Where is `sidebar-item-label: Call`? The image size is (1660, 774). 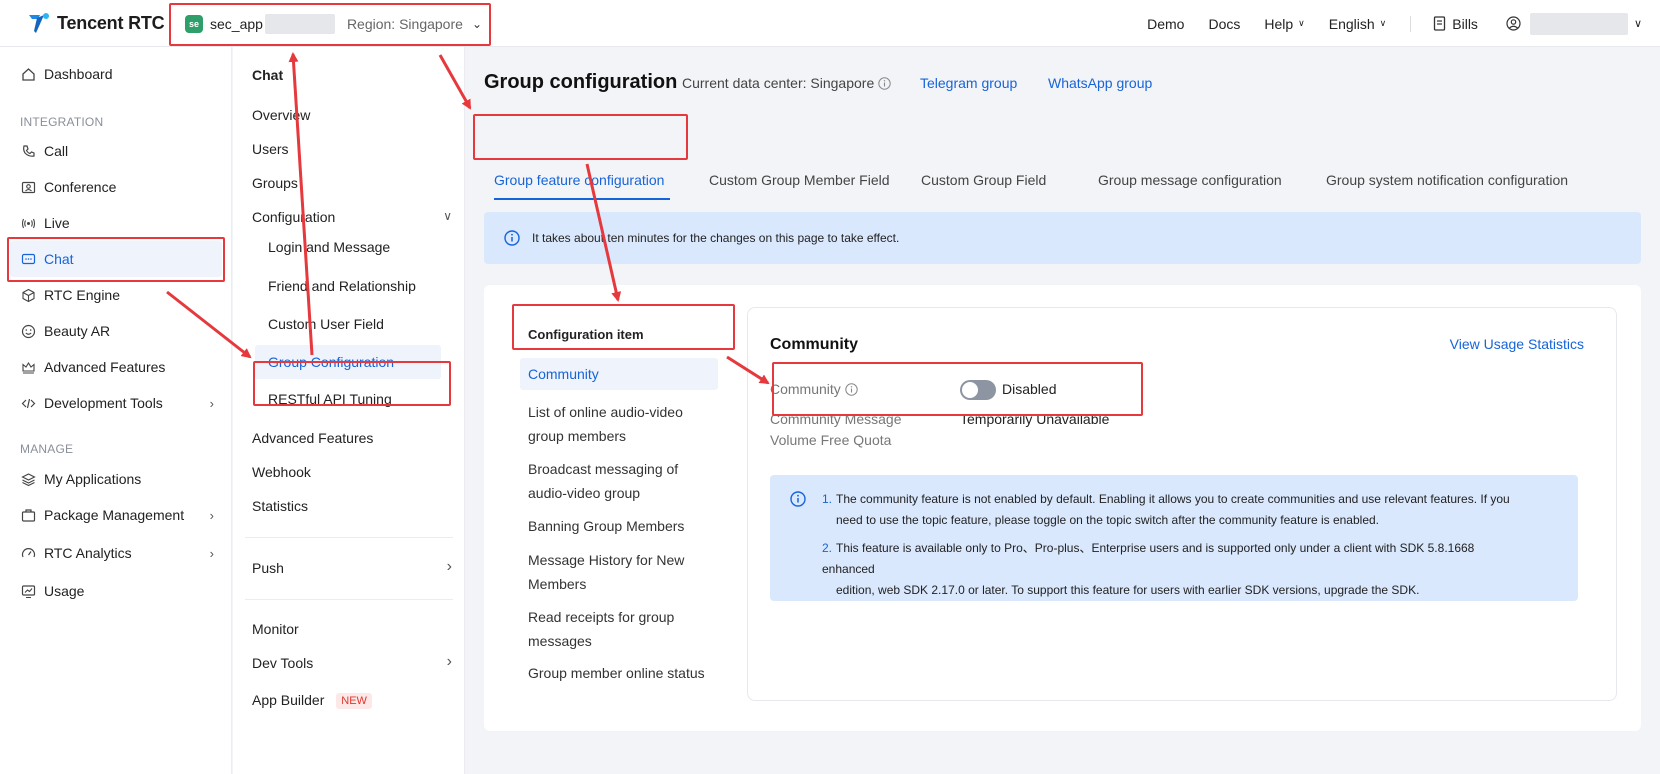
sidebar-item-label: Call is located at coordinates (56, 151).